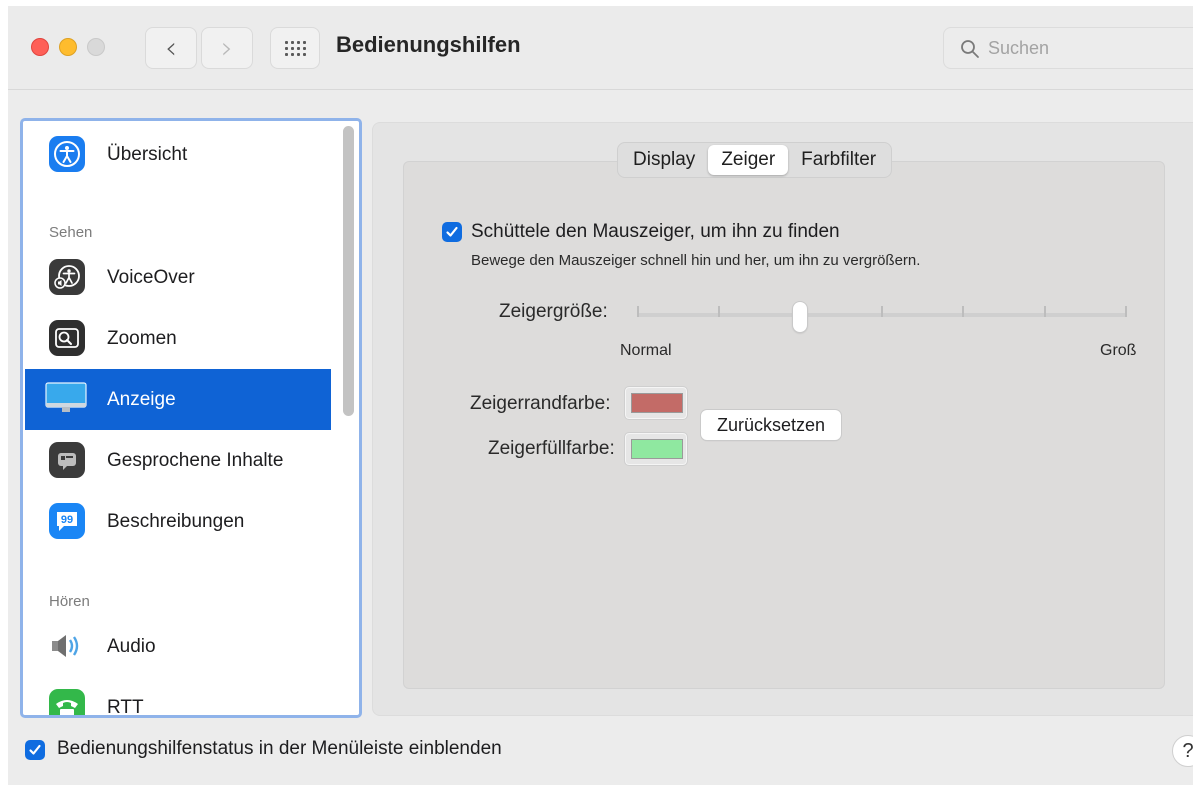 The image size is (1193, 785). I want to click on sidebar-item-beschreibungen: 99 Beschreibungen, so click(178, 521).